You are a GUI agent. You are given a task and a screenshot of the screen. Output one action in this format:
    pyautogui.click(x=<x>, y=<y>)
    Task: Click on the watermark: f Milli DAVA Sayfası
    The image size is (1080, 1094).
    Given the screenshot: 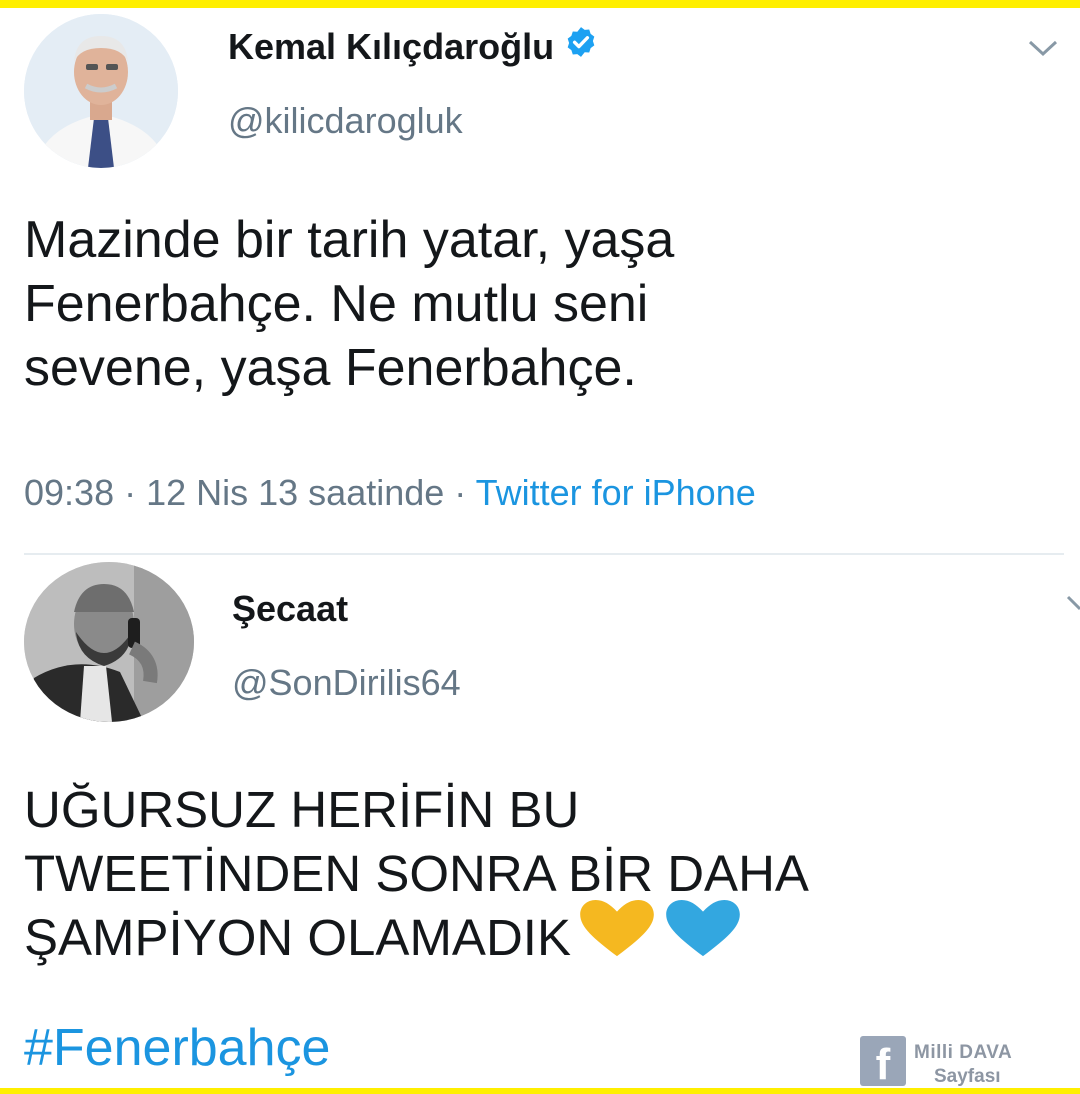 What is the action you would take?
    pyautogui.click(x=960, y=1063)
    